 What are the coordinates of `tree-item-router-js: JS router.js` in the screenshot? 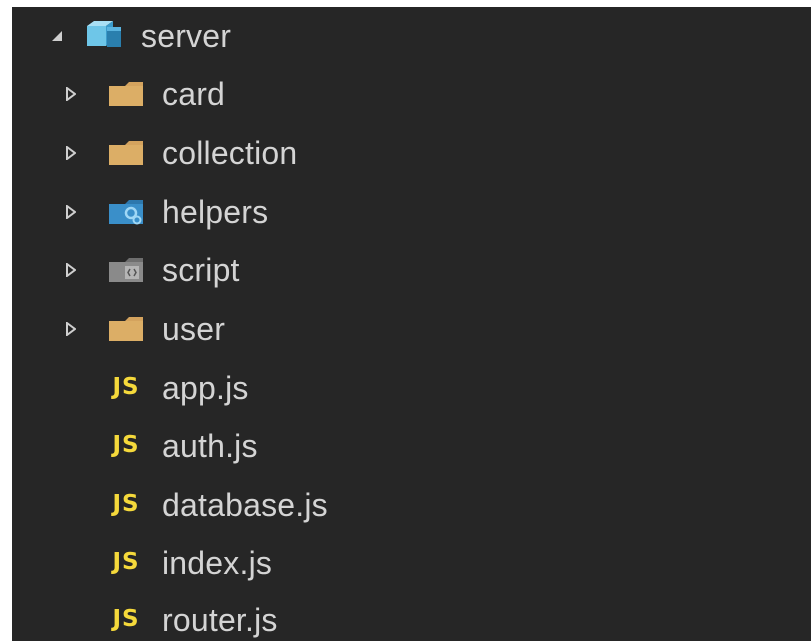 It's located at (411, 616).